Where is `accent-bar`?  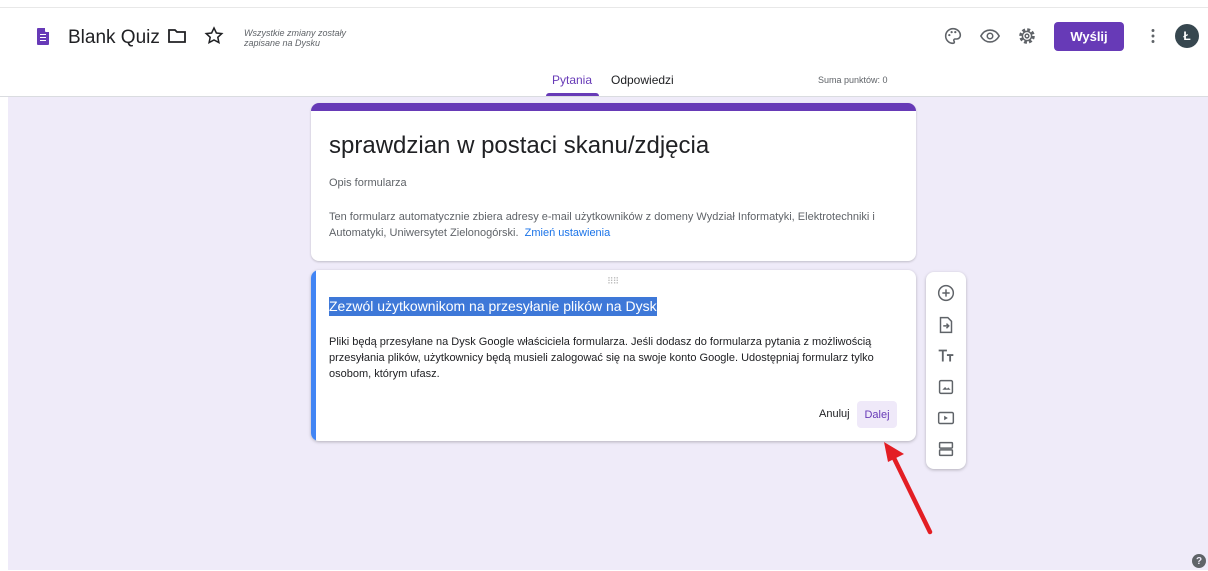 accent-bar is located at coordinates (613, 107).